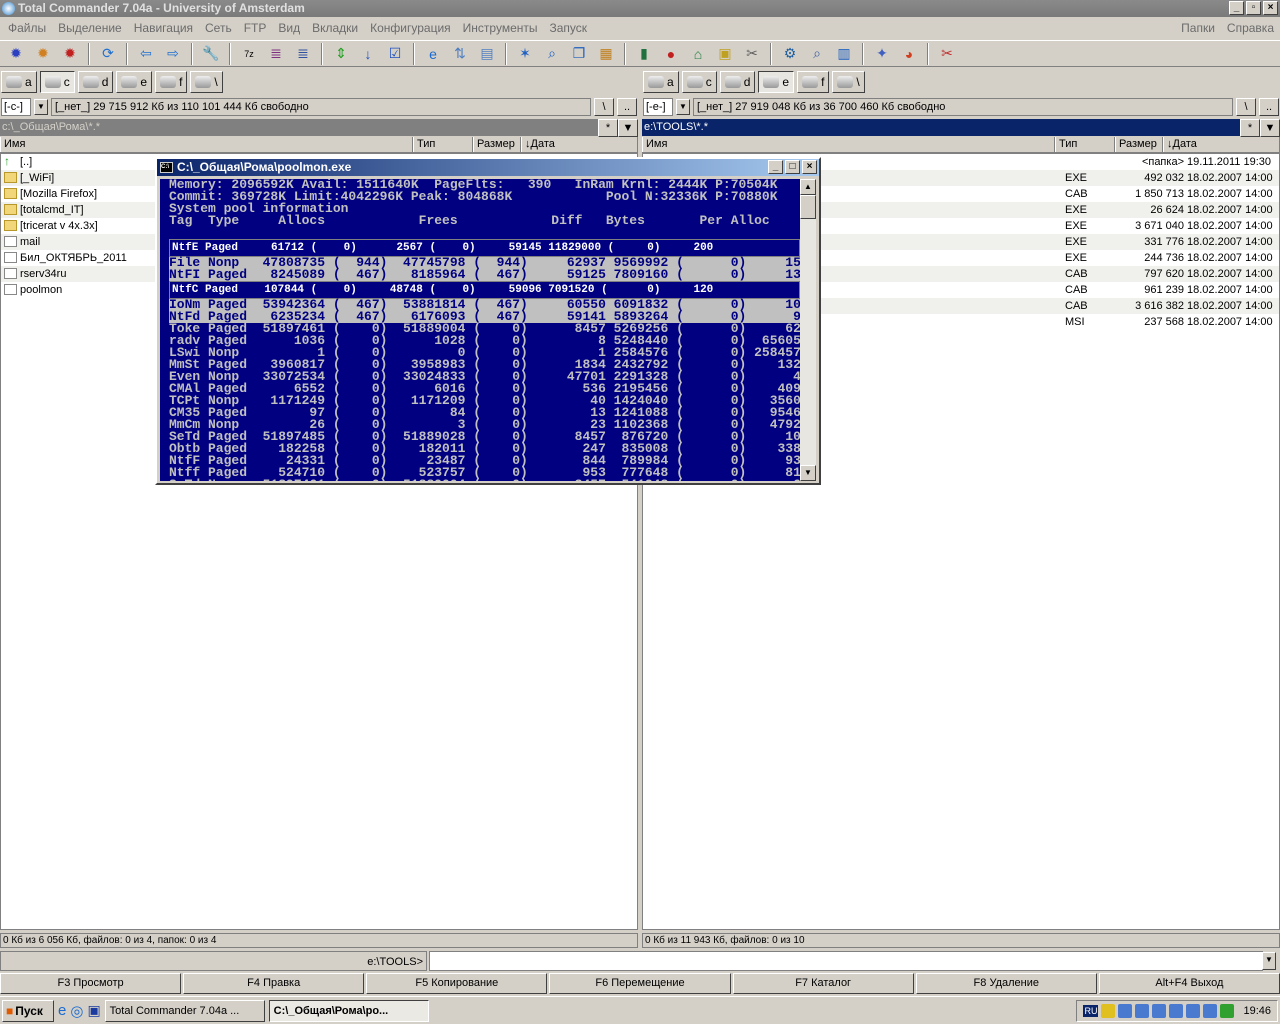  I want to click on cut-icon: ✂, so click(947, 54).